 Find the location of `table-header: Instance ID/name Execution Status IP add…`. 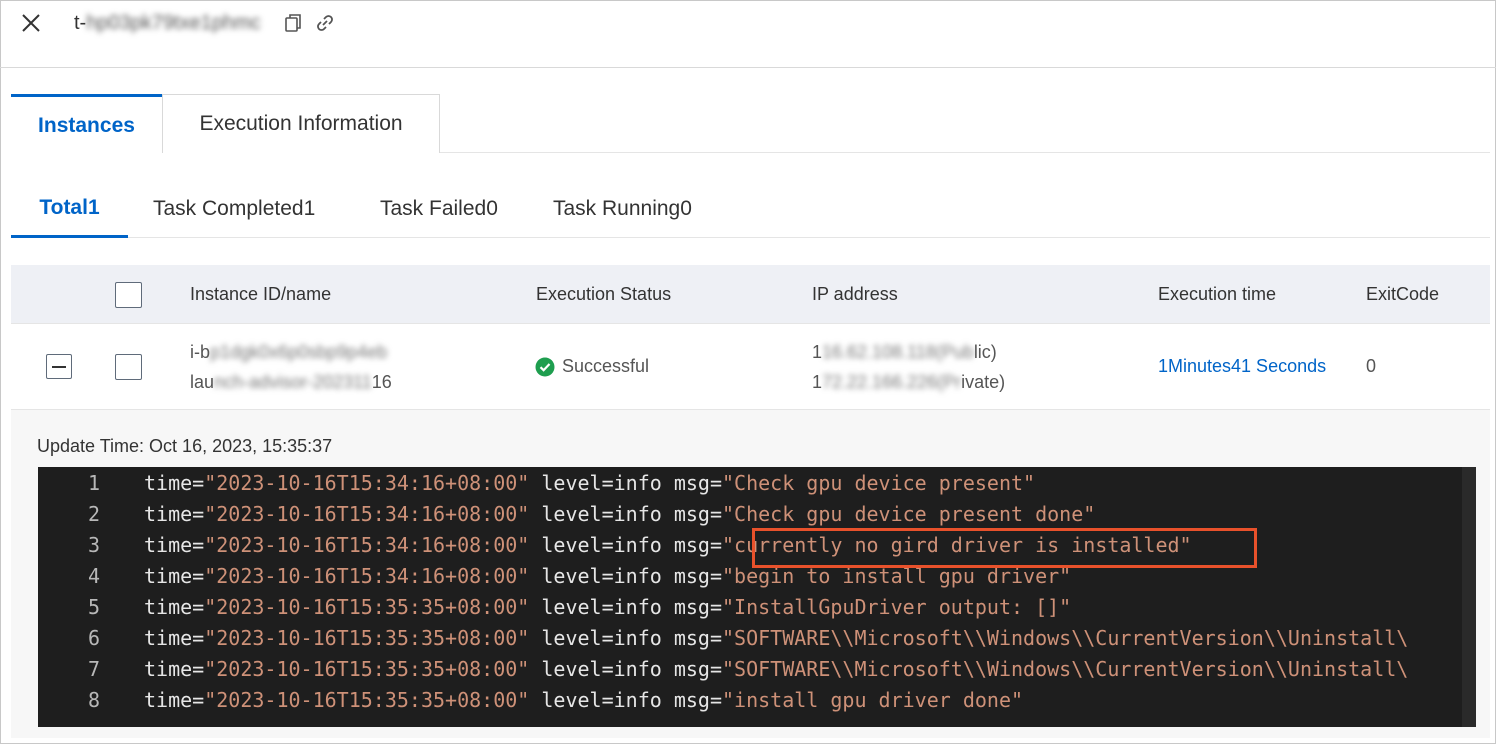

table-header: Instance ID/name Execution Status IP add… is located at coordinates (750, 294).